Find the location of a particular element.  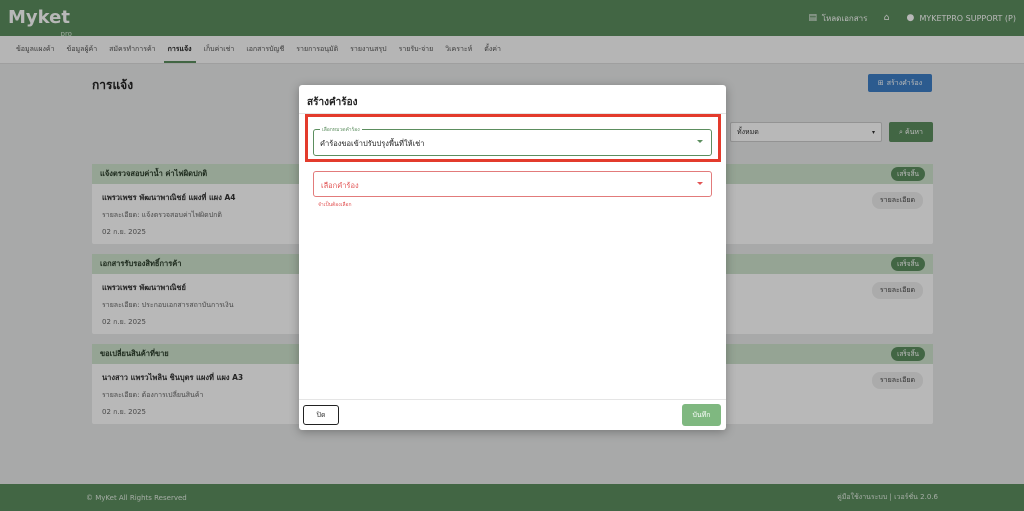

category-value: คำร้องขอเข้าปรับปรุงพื้นที่ให้เช่า is located at coordinates (372, 143).